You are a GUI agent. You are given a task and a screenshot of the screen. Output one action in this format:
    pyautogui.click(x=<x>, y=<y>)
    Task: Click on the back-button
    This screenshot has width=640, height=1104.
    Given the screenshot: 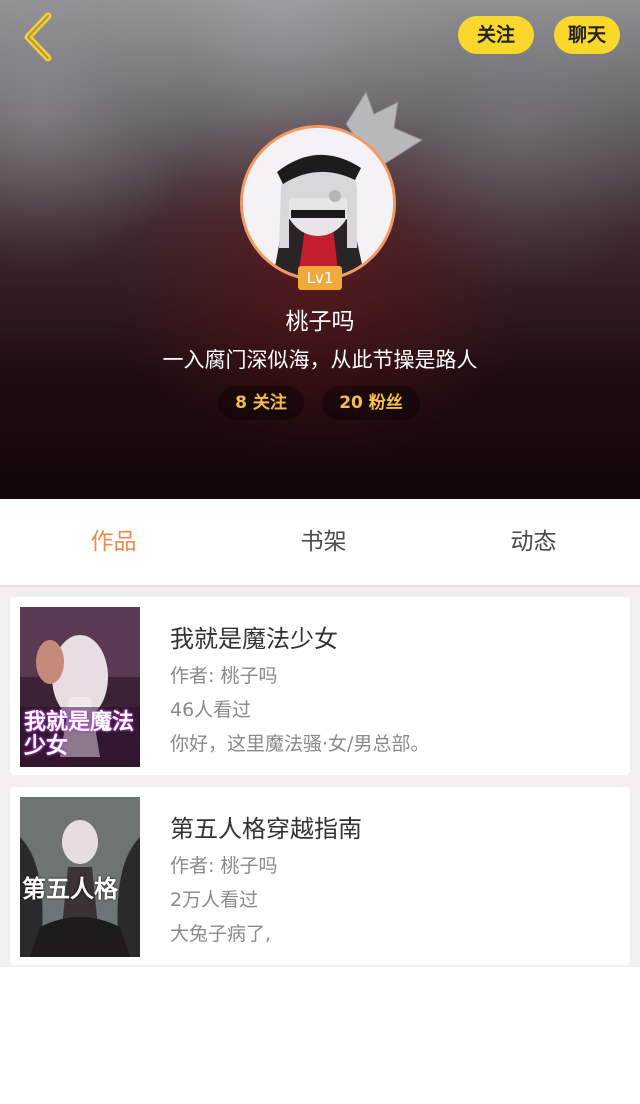 What is the action you would take?
    pyautogui.click(x=40, y=37)
    